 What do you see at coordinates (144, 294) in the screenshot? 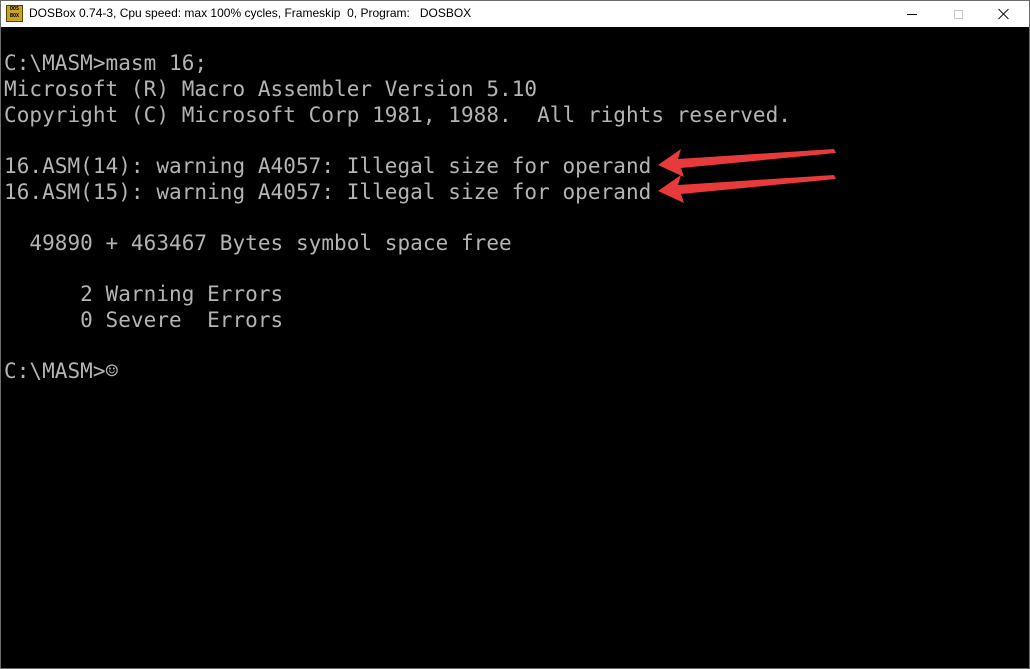
I see `console-line-warning-count: 2 Warning Errors` at bounding box center [144, 294].